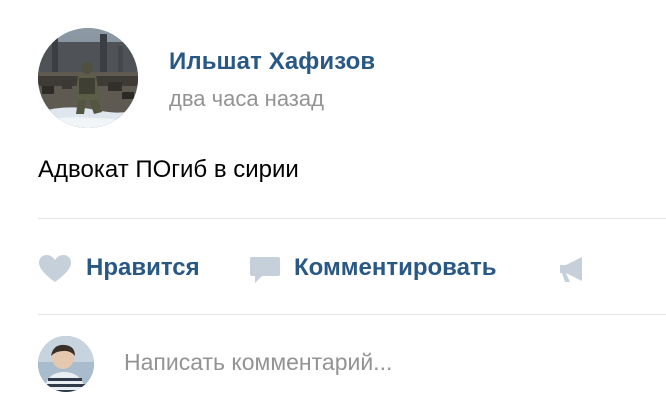  What do you see at coordinates (55, 268) in the screenshot?
I see `heart-icon` at bounding box center [55, 268].